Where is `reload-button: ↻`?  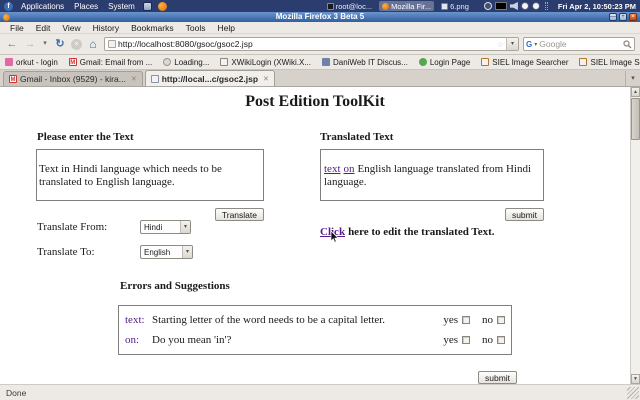
reload-button: ↻ is located at coordinates (60, 44).